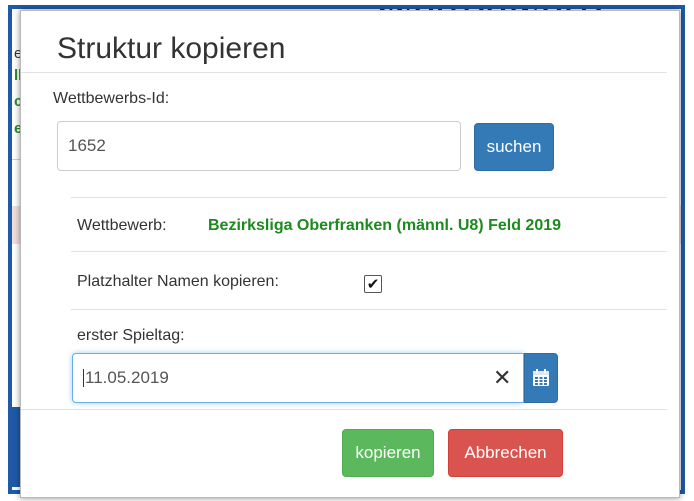 The width and height of the screenshot is (694, 501). Describe the element at coordinates (171, 48) in the screenshot. I see `dialog-title: Struktur kopieren` at that location.